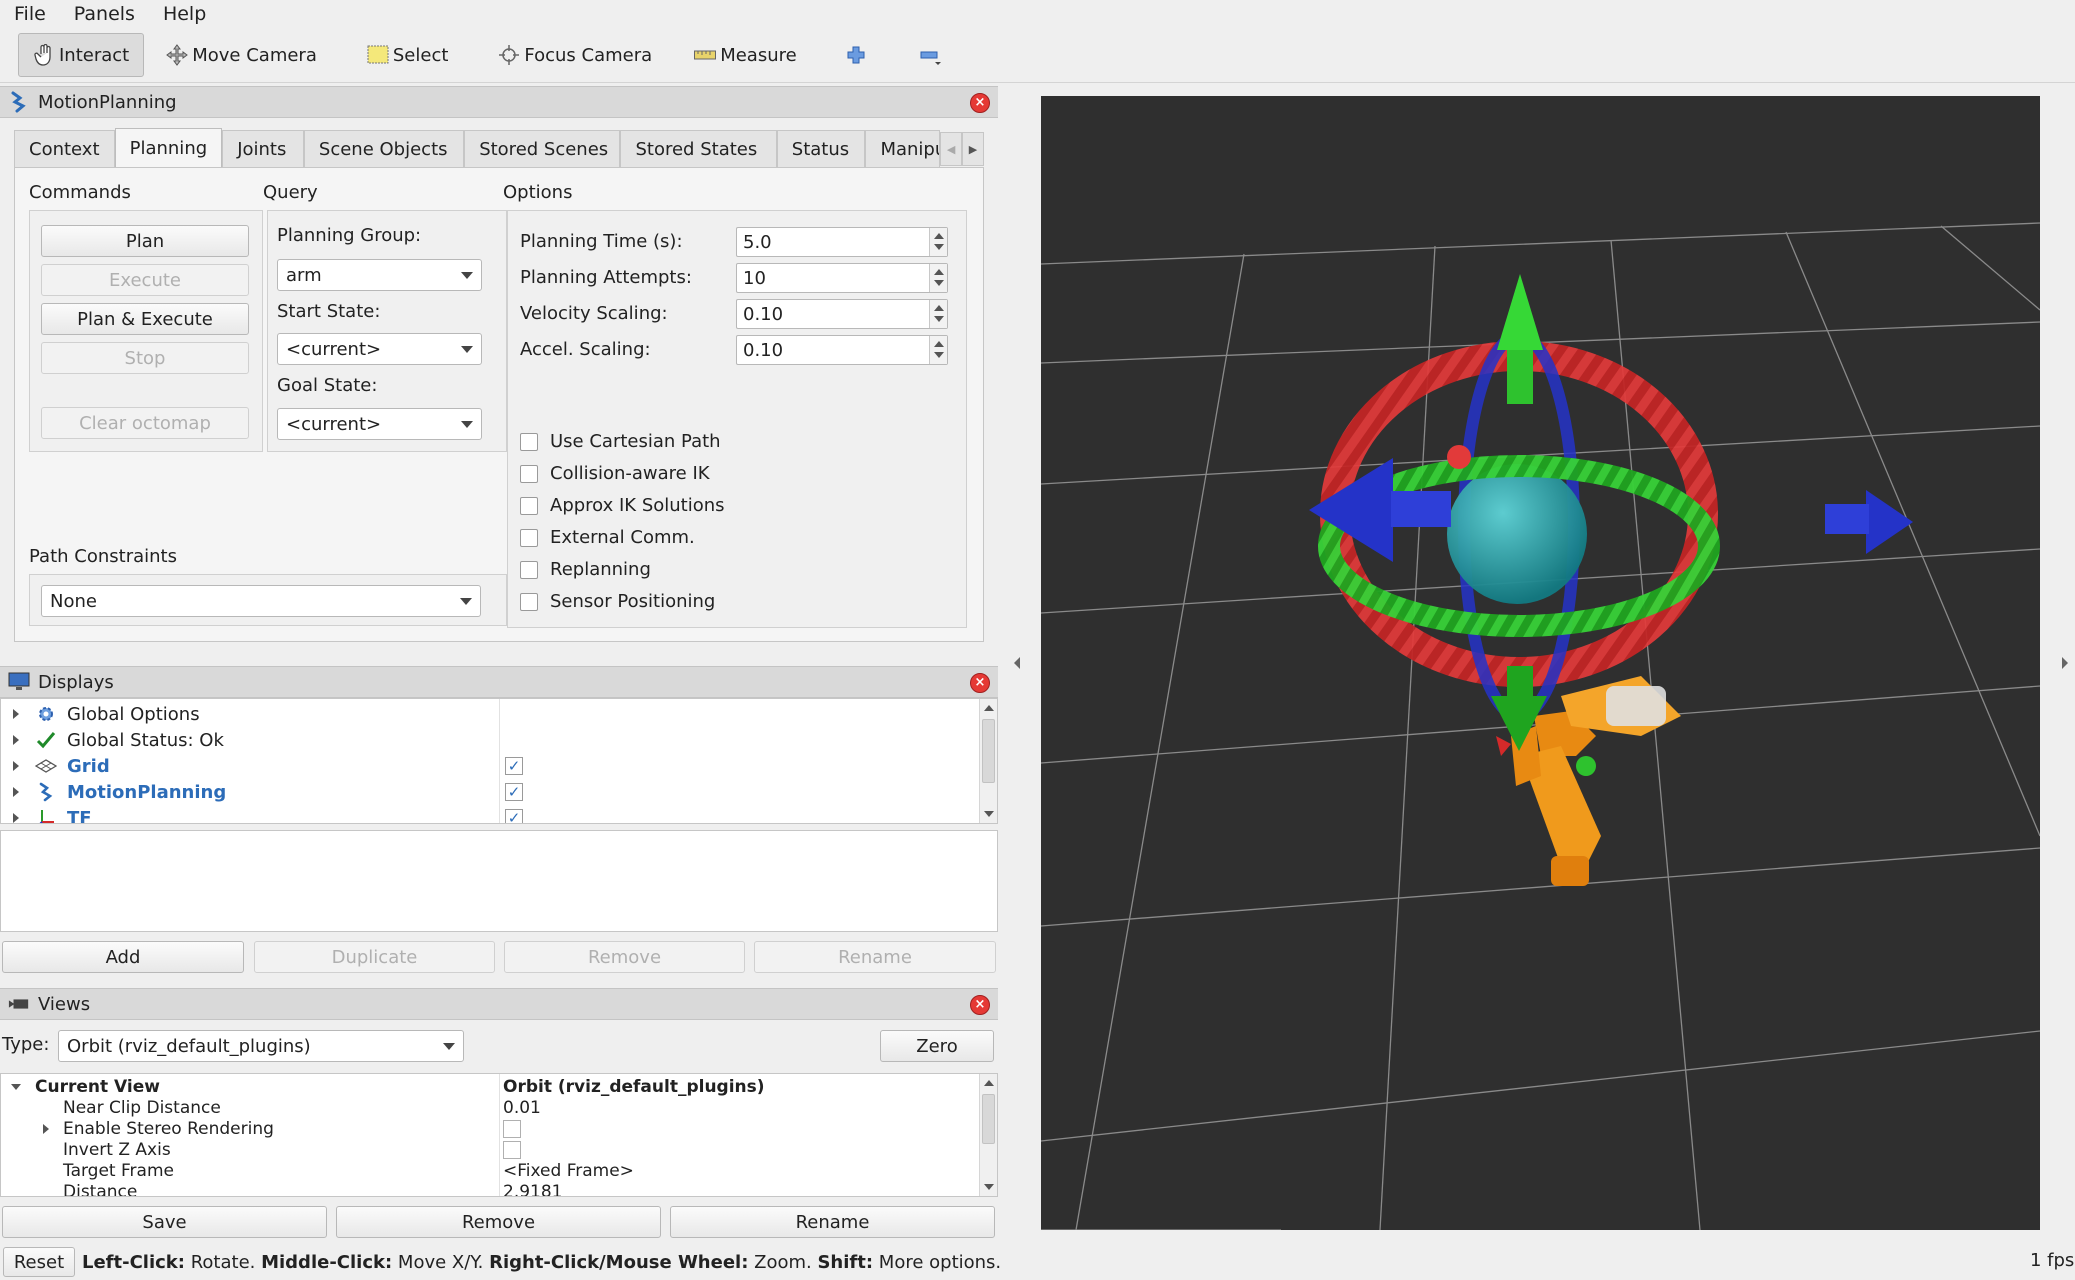 The image size is (2075, 1280). I want to click on view-row-distance: Distance 2.9181, so click(491, 1188).